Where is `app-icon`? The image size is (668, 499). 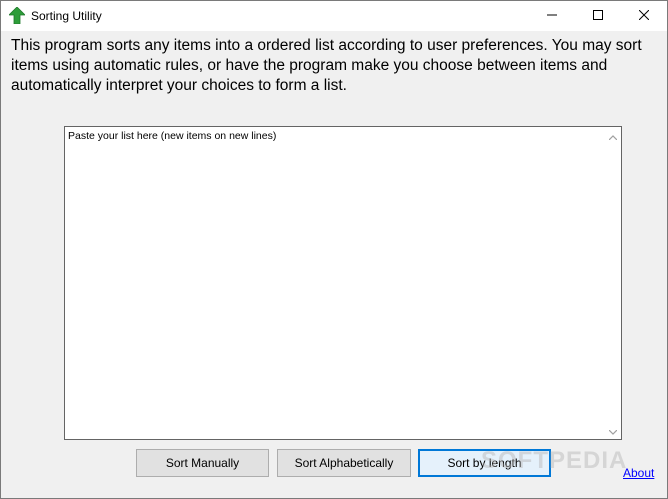 app-icon is located at coordinates (17, 15).